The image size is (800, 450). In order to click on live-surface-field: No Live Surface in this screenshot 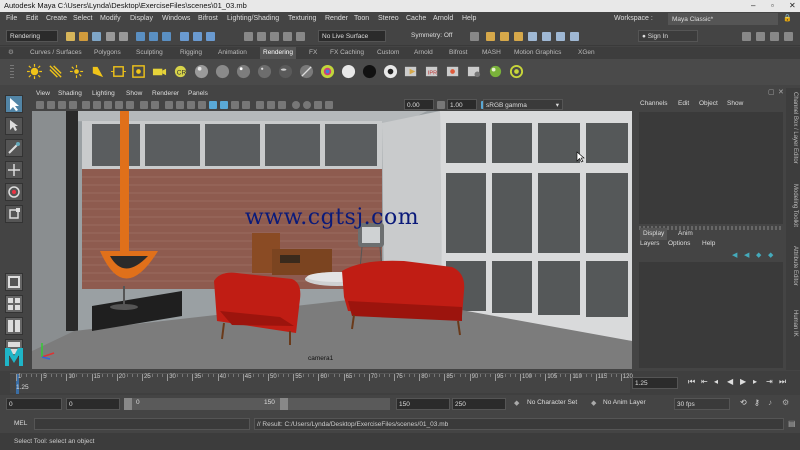, I will do `click(352, 36)`.